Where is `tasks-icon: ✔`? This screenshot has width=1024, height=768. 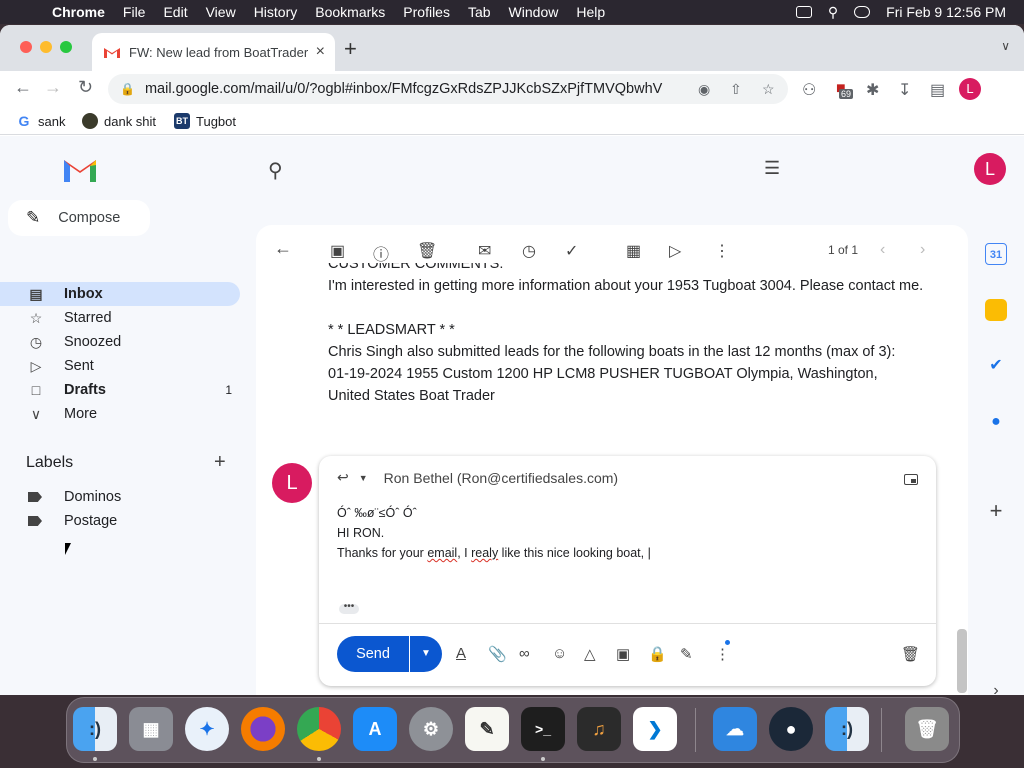
tasks-icon: ✔ is located at coordinates (996, 366).